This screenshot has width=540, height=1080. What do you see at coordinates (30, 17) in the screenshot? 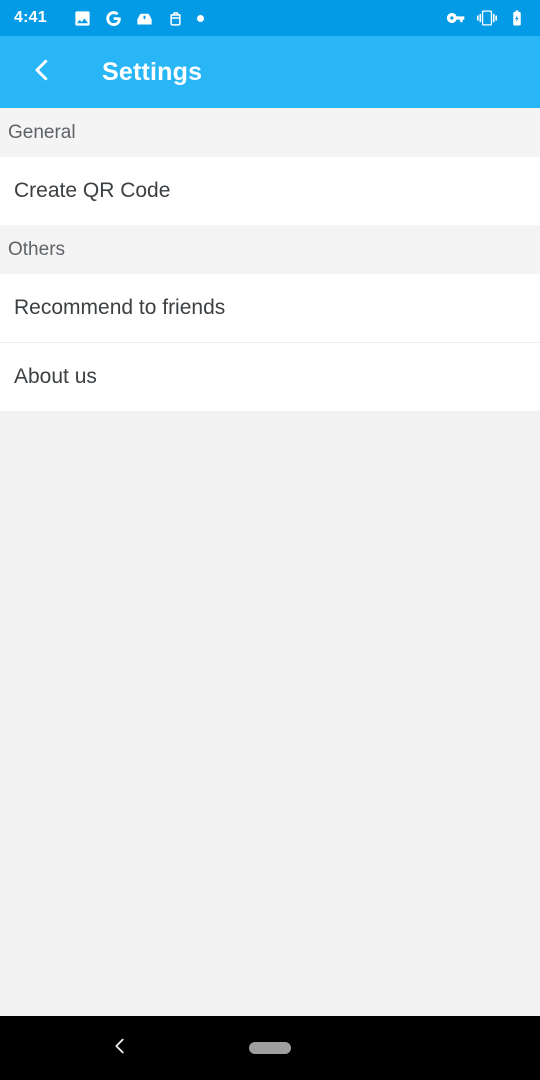
I see `status-bar-clock: 4:41` at bounding box center [30, 17].